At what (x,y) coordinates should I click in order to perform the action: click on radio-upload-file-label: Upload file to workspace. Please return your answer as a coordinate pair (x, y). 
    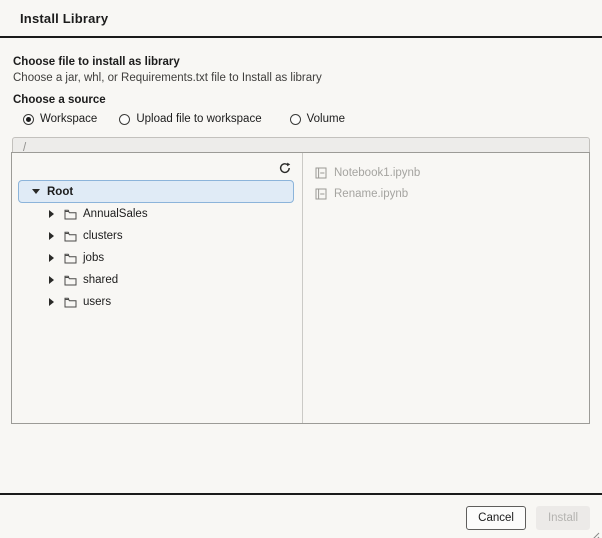
    Looking at the image, I should click on (199, 119).